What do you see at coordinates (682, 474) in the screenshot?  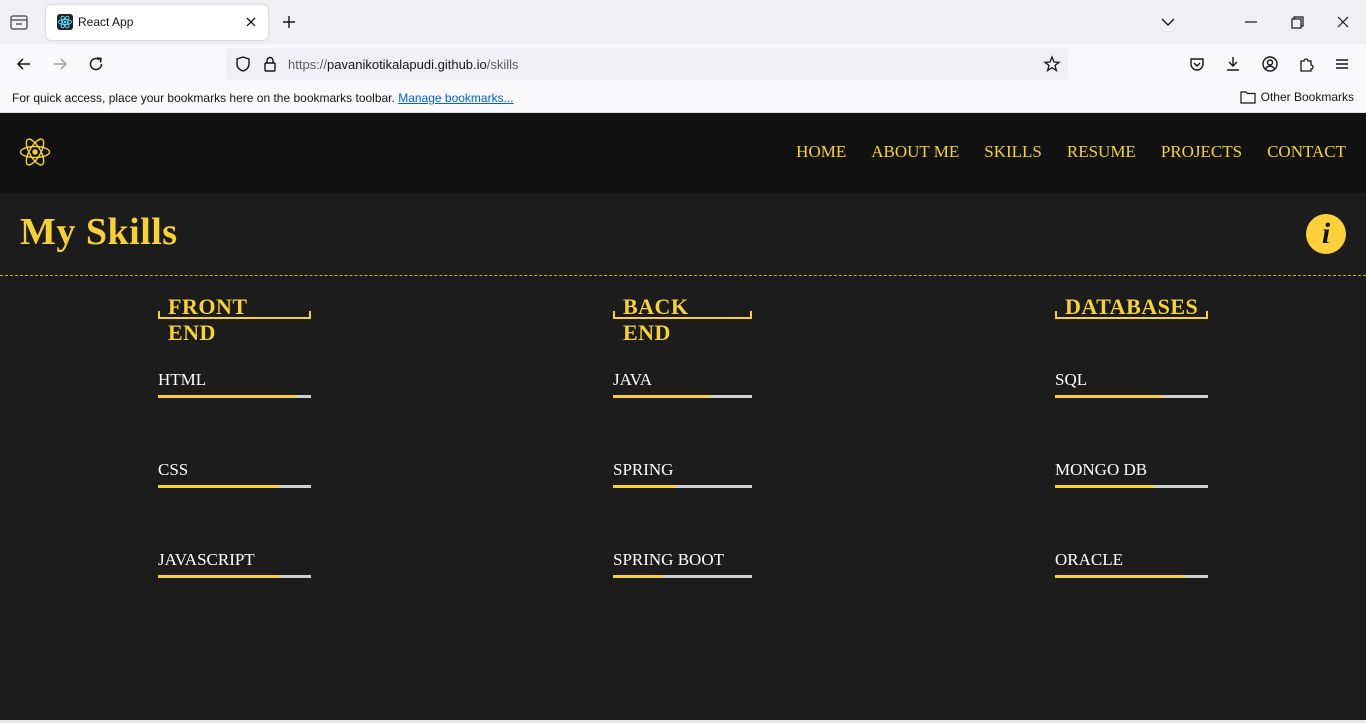 I see `skill-item: SPRING` at bounding box center [682, 474].